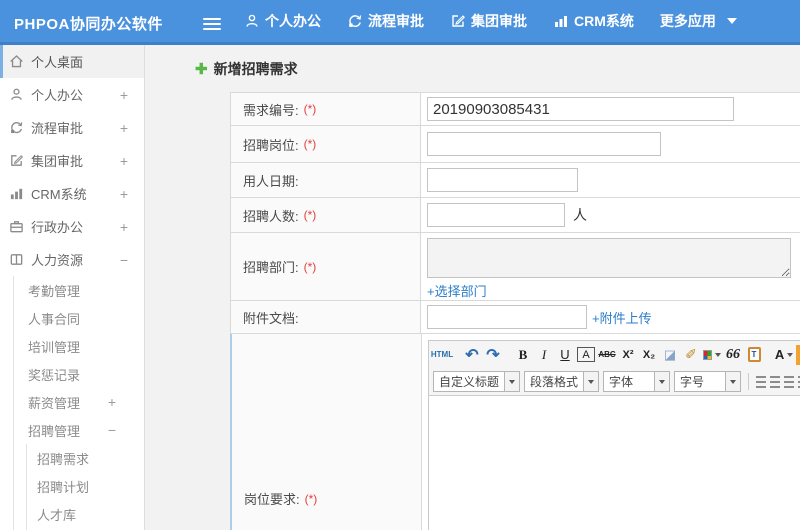  Describe the element at coordinates (586, 354) in the screenshot. I see `autotypeset-button: A` at that location.